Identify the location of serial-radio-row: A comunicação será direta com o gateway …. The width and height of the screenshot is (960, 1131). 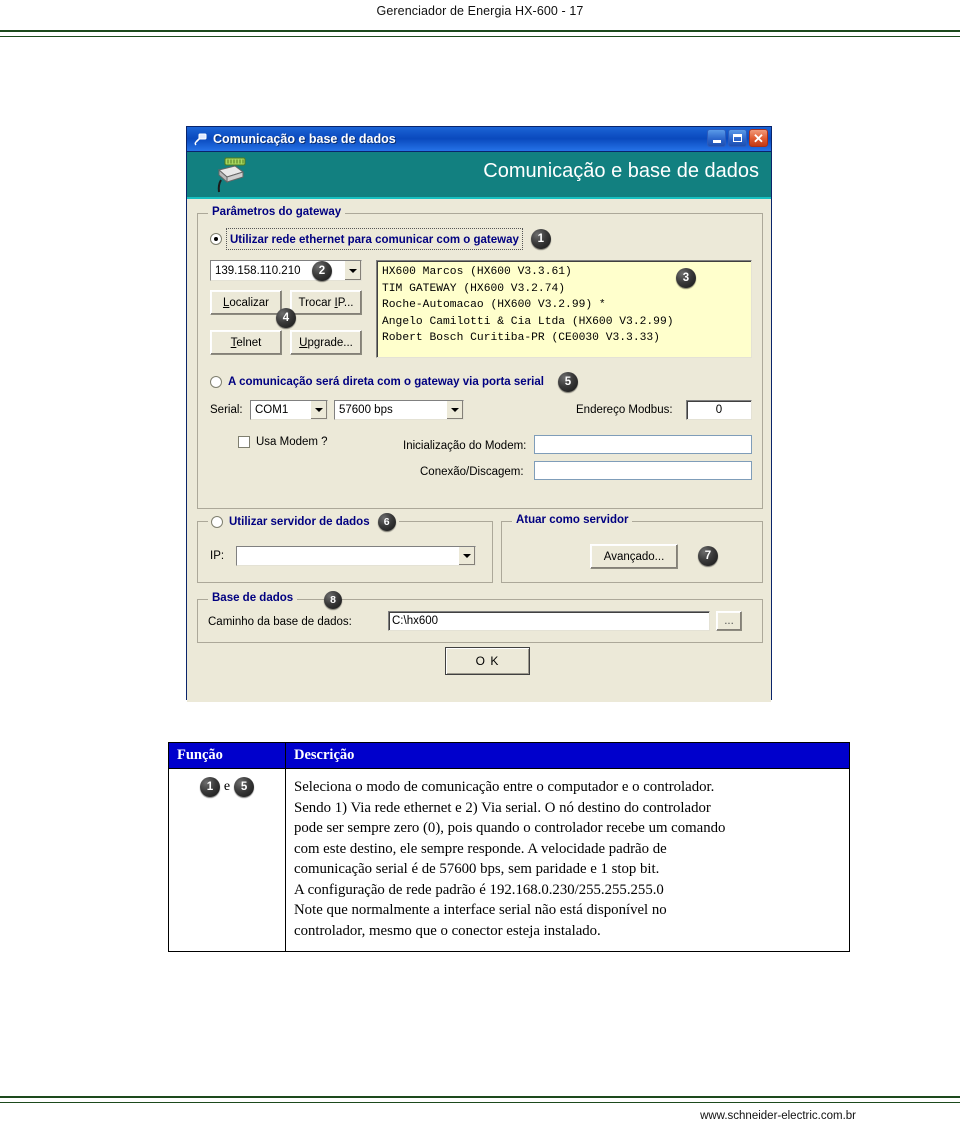
(394, 382).